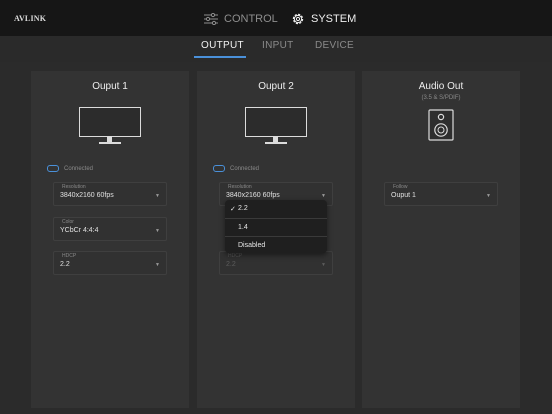 Image resolution: width=552 pixels, height=414 pixels. What do you see at coordinates (243, 227) in the screenshot?
I see `option-label: 1.4` at bounding box center [243, 227].